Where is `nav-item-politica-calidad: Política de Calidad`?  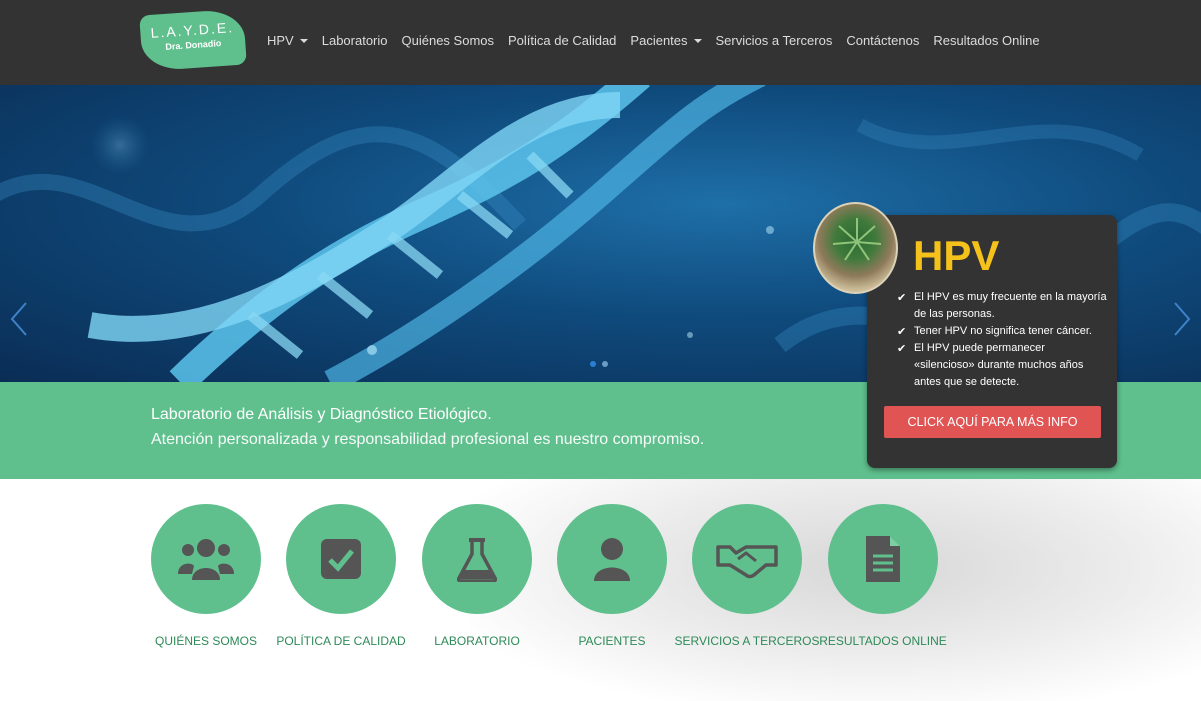 nav-item-politica-calidad: Política de Calidad is located at coordinates (562, 40).